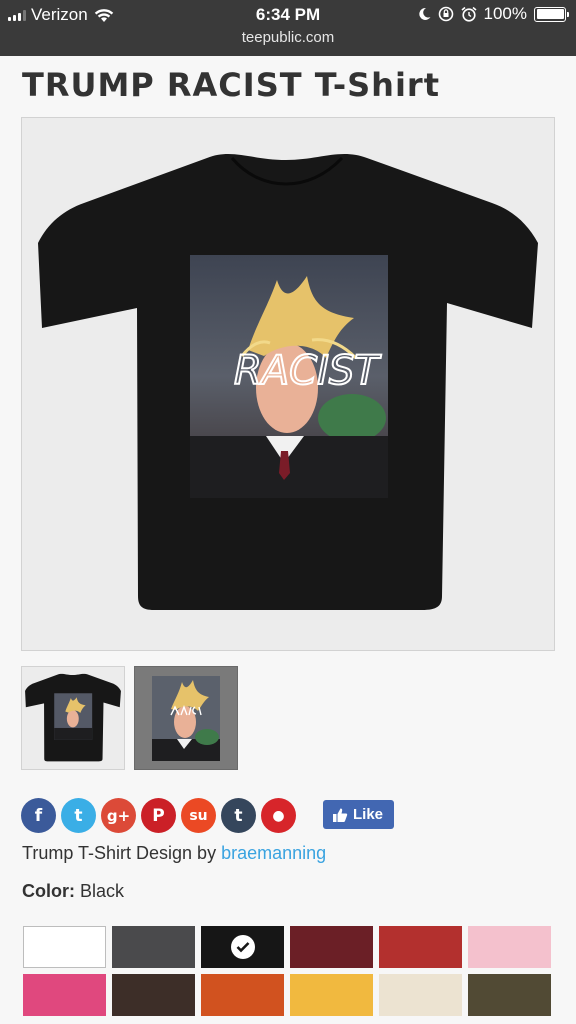 The width and height of the screenshot is (576, 1024). Describe the element at coordinates (505, 13) in the screenshot. I see `battery-label: 100%` at that location.